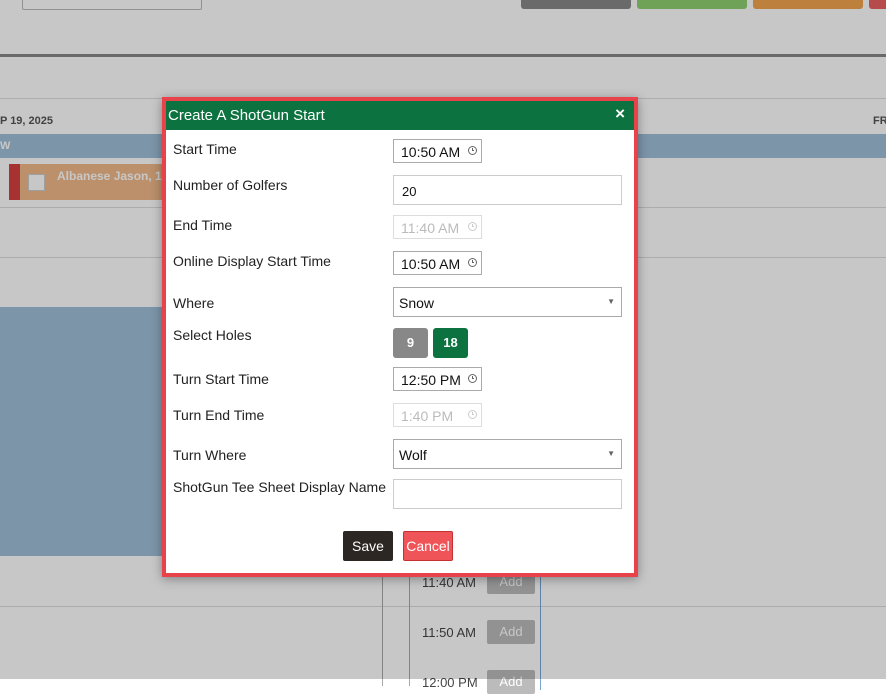 The width and height of the screenshot is (886, 694). What do you see at coordinates (431, 380) in the screenshot?
I see `turn-start-time-value: 12:50 PM` at bounding box center [431, 380].